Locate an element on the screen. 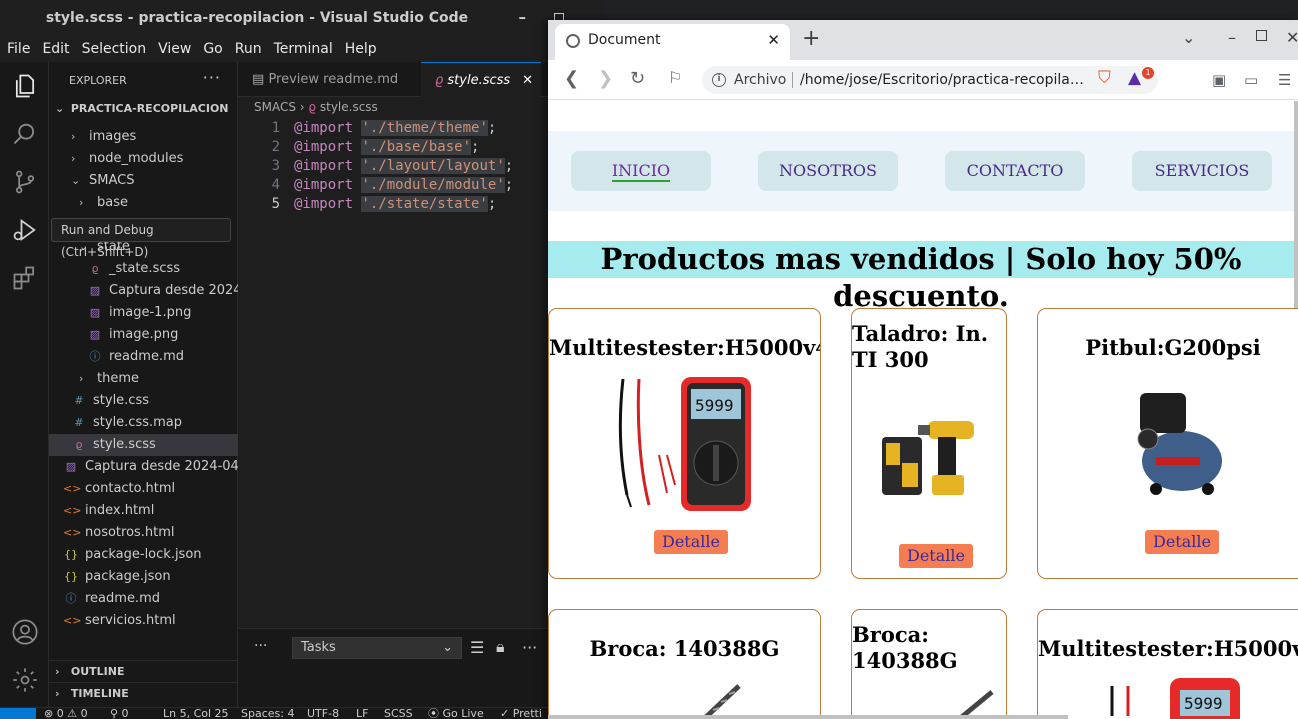 This screenshot has width=1298, height=719. horizontal-scrollbar is located at coordinates (808, 717).